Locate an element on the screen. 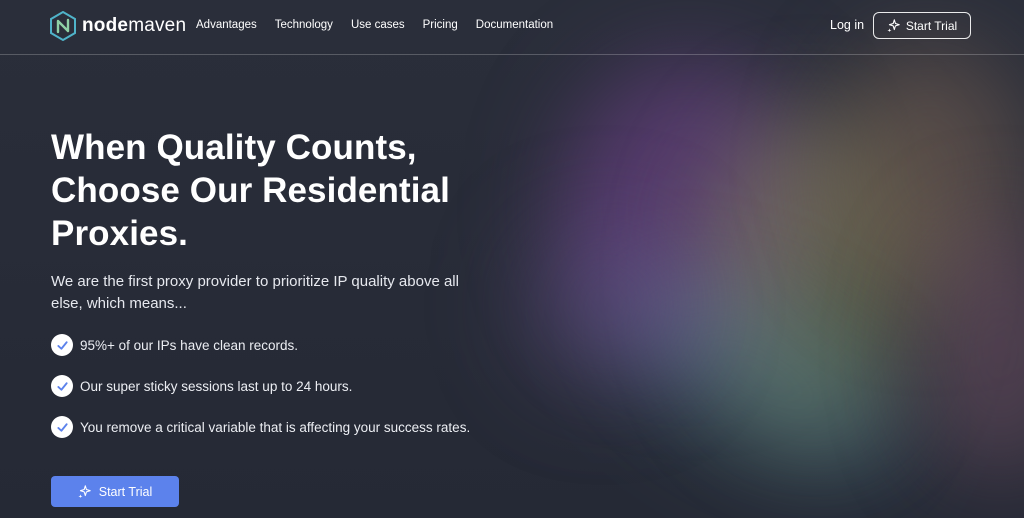 The height and width of the screenshot is (518, 1024). nav-start-trial-label: Start Trial is located at coordinates (931, 25).